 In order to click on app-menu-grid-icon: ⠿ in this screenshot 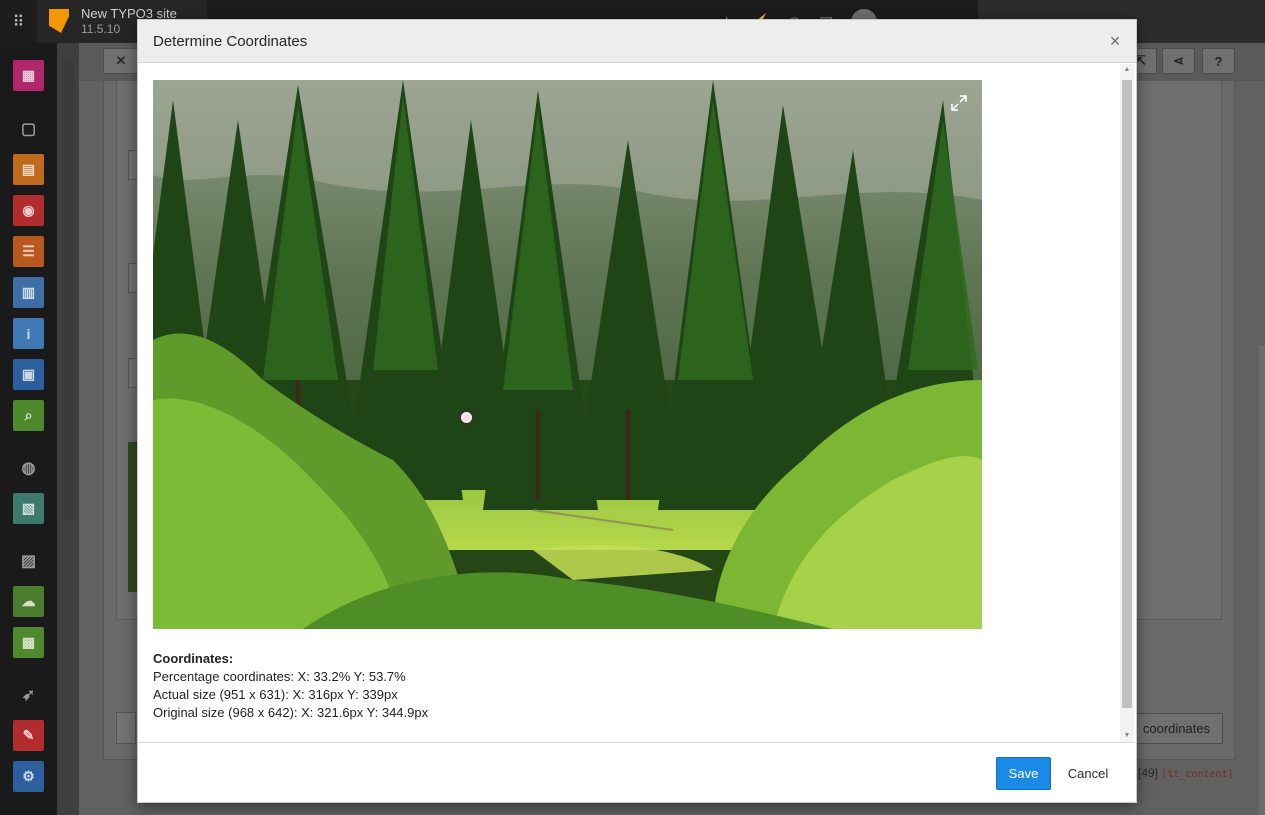, I will do `click(18, 21)`.